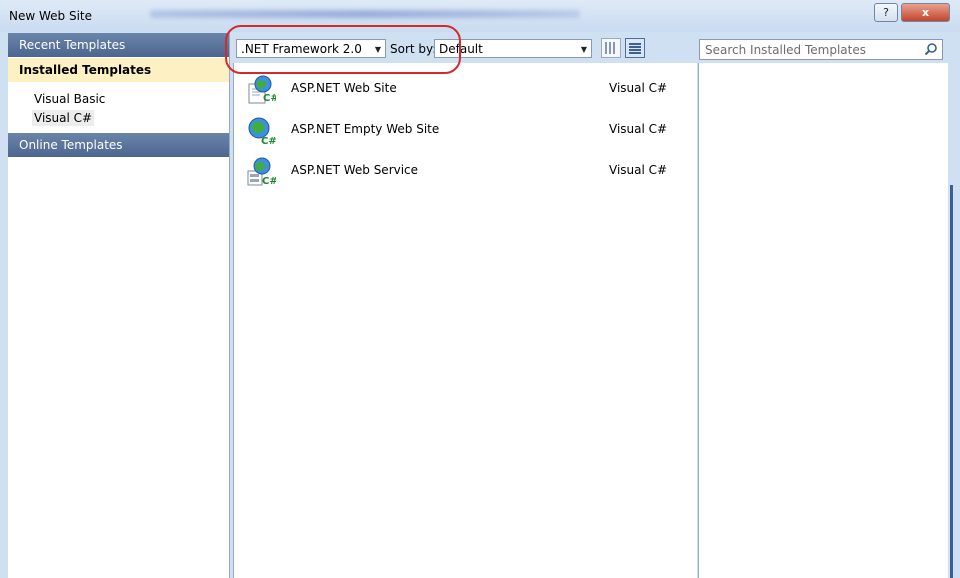  What do you see at coordinates (465, 132) in the screenshot?
I see `template-item: C# ASP.NET Empty Web Site Visual C#` at bounding box center [465, 132].